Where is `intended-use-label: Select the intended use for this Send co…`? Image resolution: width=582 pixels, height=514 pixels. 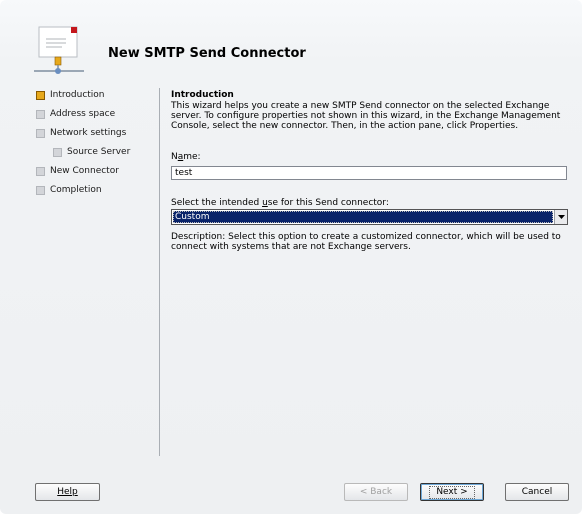
intended-use-label: Select the intended use for this Send co… is located at coordinates (280, 203).